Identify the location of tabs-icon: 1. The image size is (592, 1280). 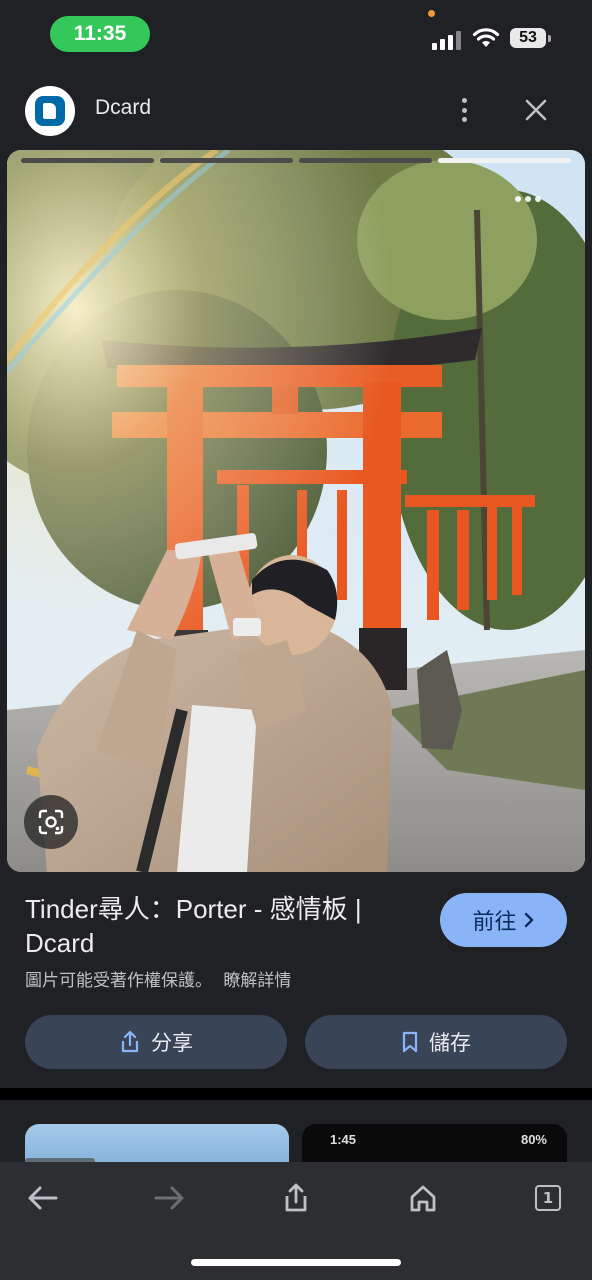
(548, 1198).